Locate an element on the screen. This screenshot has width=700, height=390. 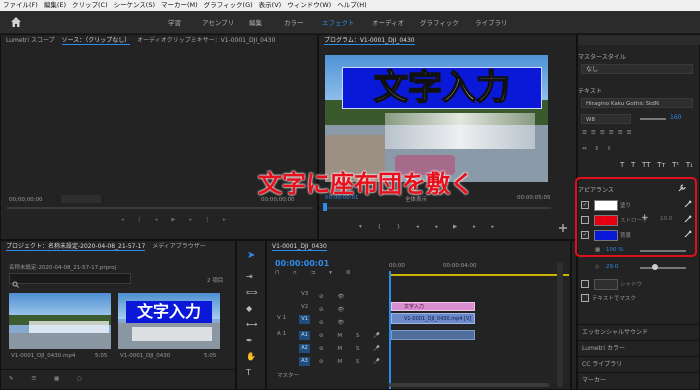
timeline-timecode: 00:00:00:01 is located at coordinates (302, 263).